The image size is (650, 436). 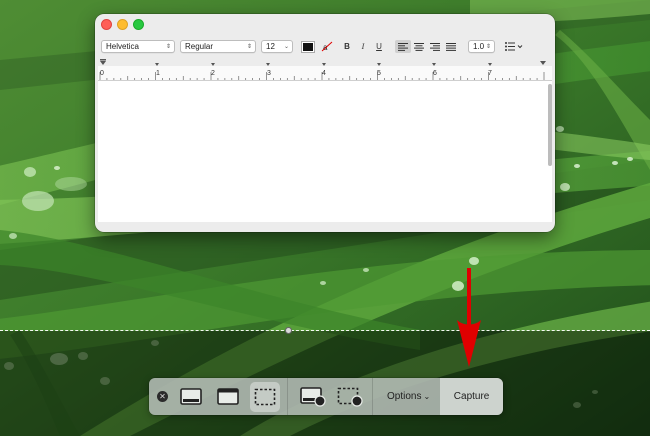 I want to click on capture-entire-screen-icon, so click(x=191, y=396).